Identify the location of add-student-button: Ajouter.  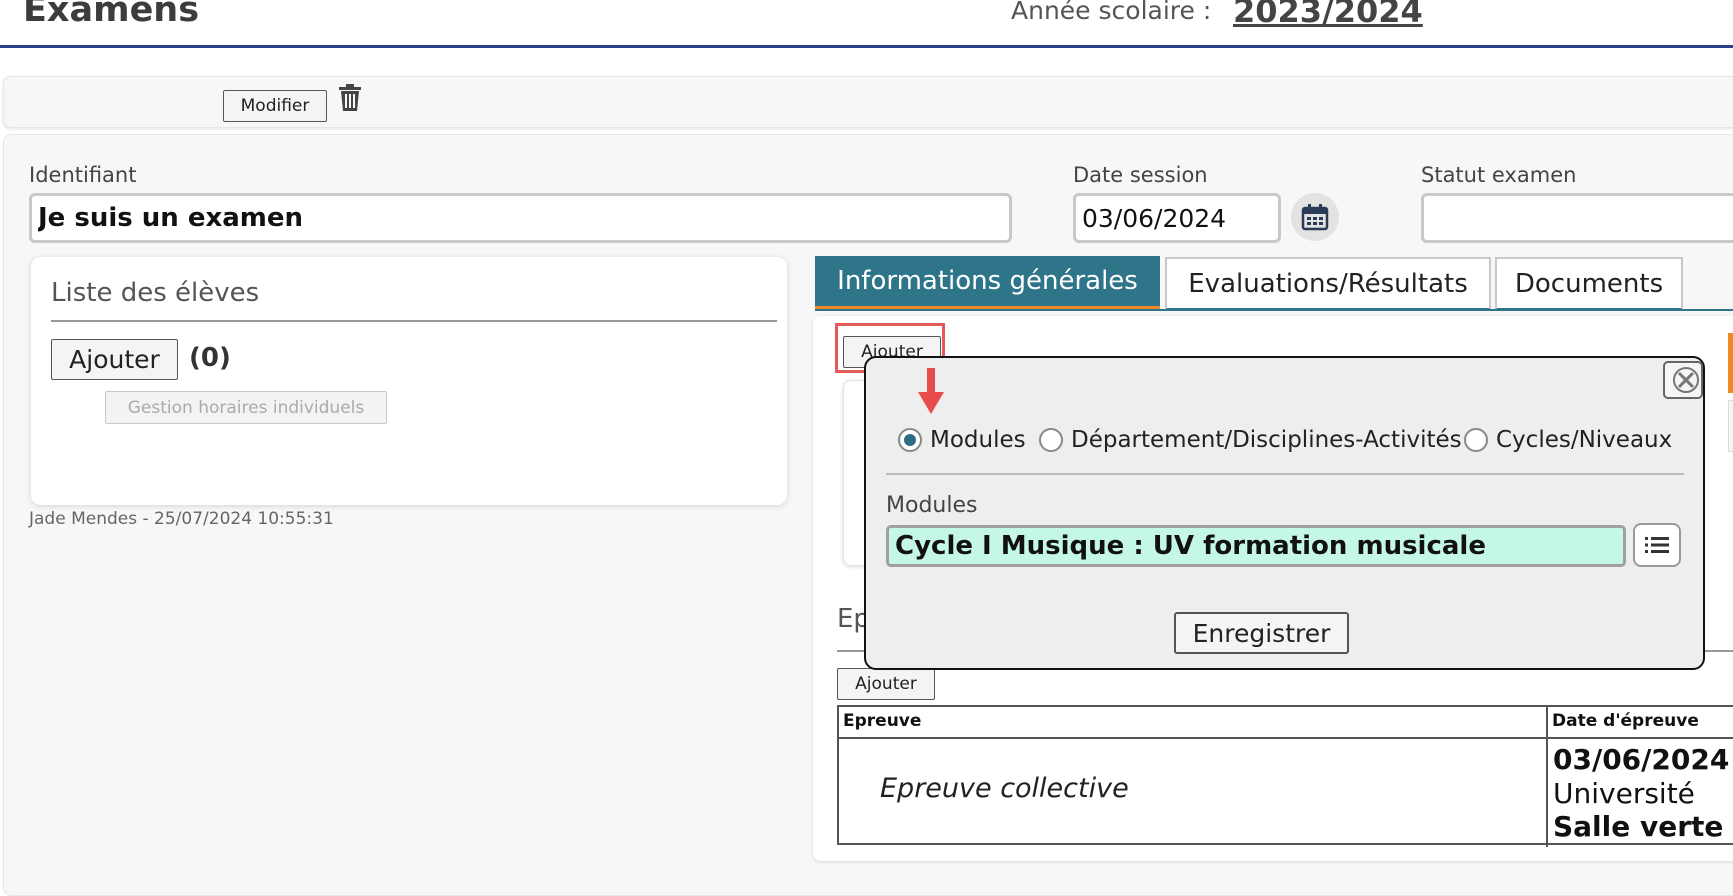
(114, 359).